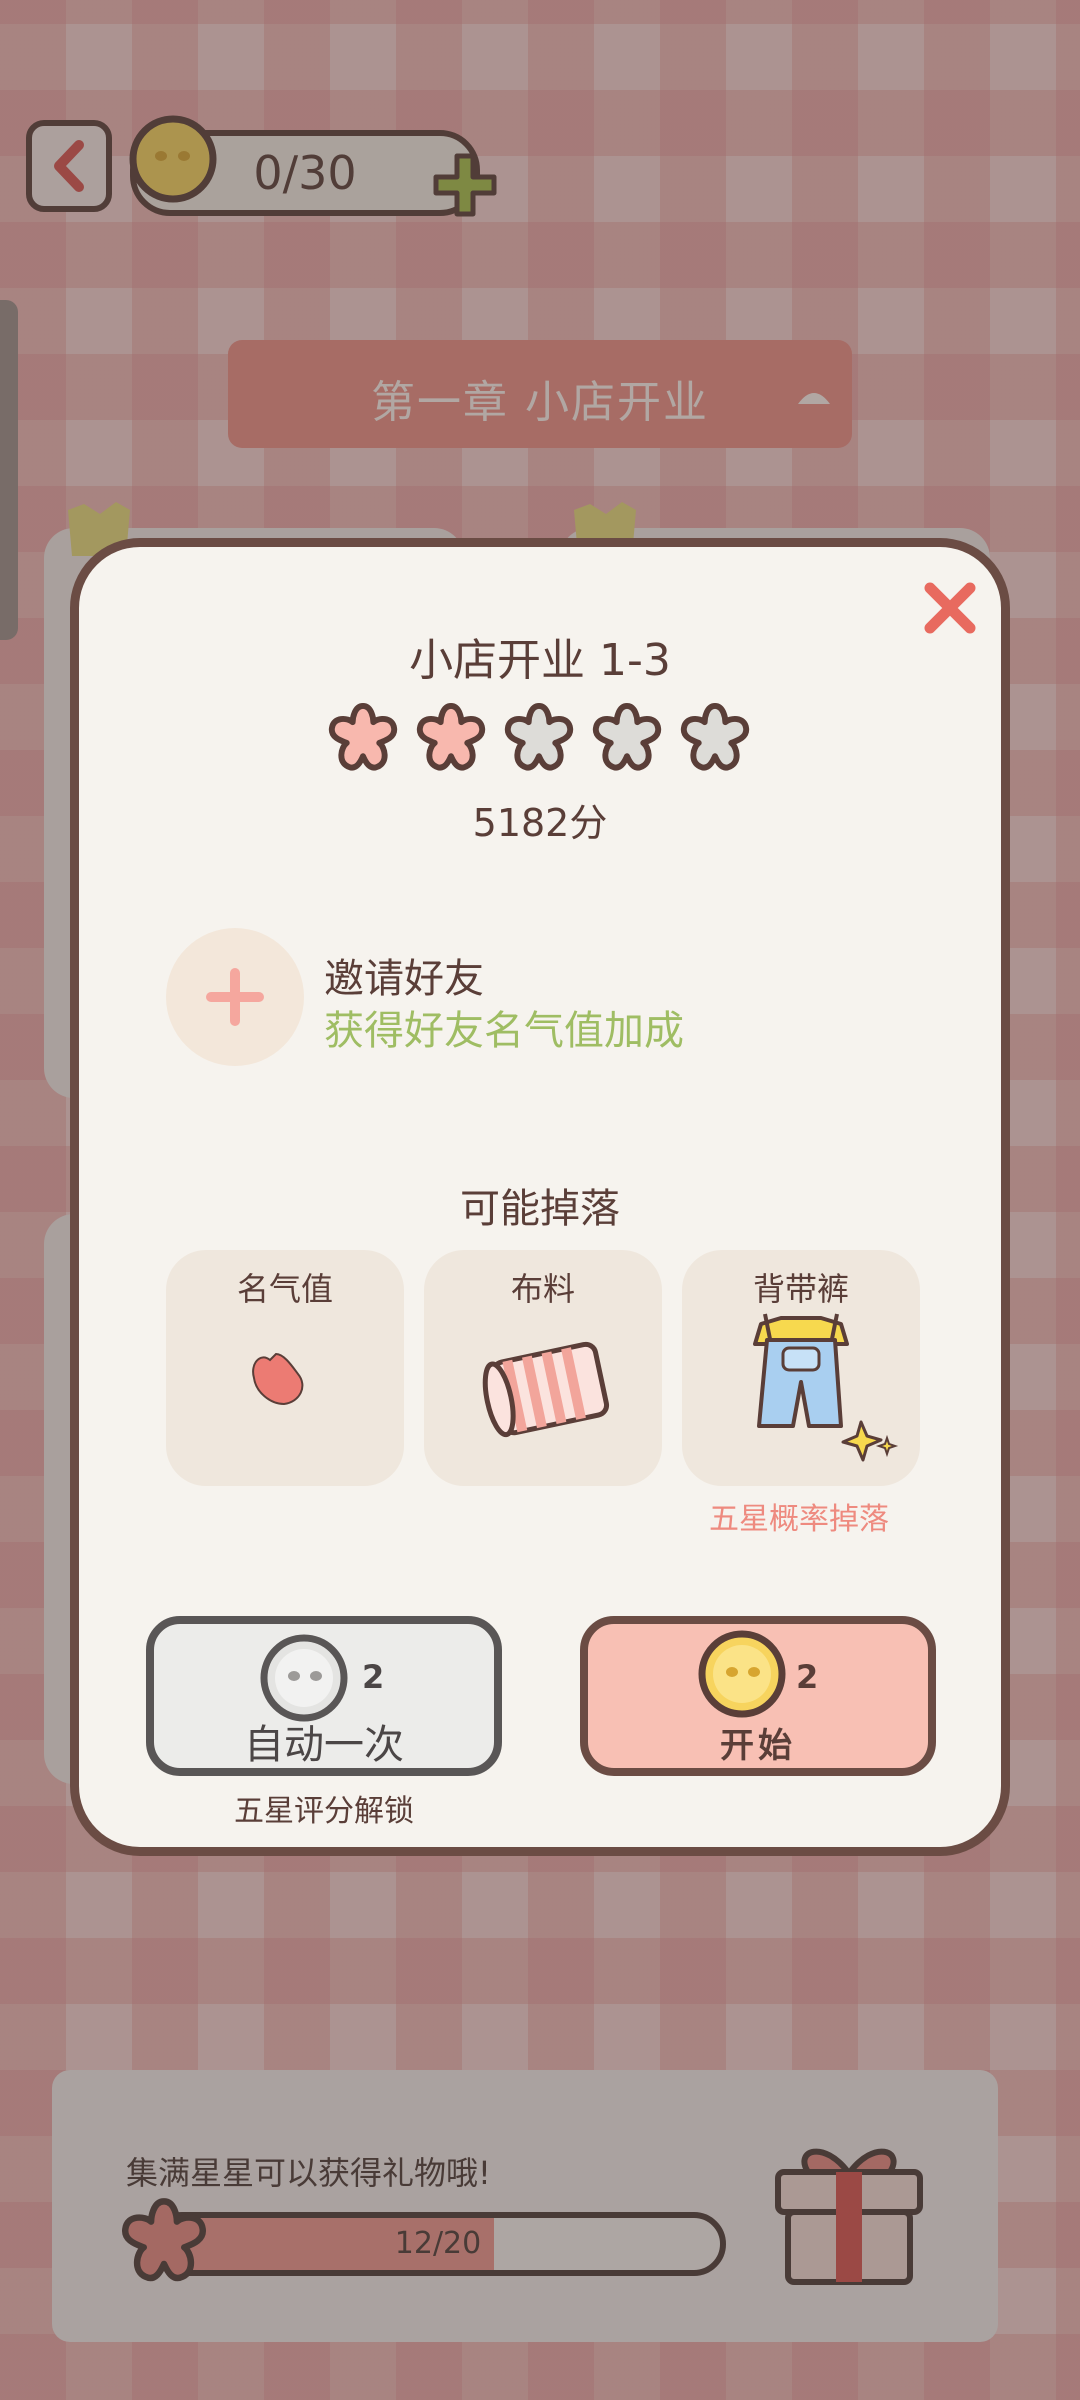 The width and height of the screenshot is (1080, 2400). What do you see at coordinates (504, 1031) in the screenshot?
I see `invite-subtitle: 获得好友名气值加成` at bounding box center [504, 1031].